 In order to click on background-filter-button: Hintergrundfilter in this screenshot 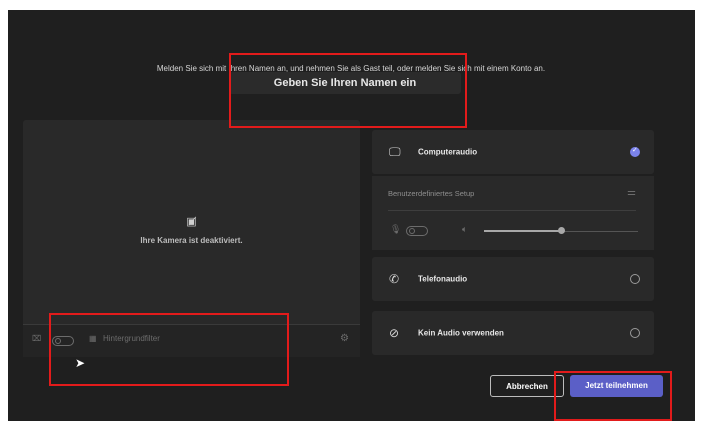, I will do `click(131, 338)`.